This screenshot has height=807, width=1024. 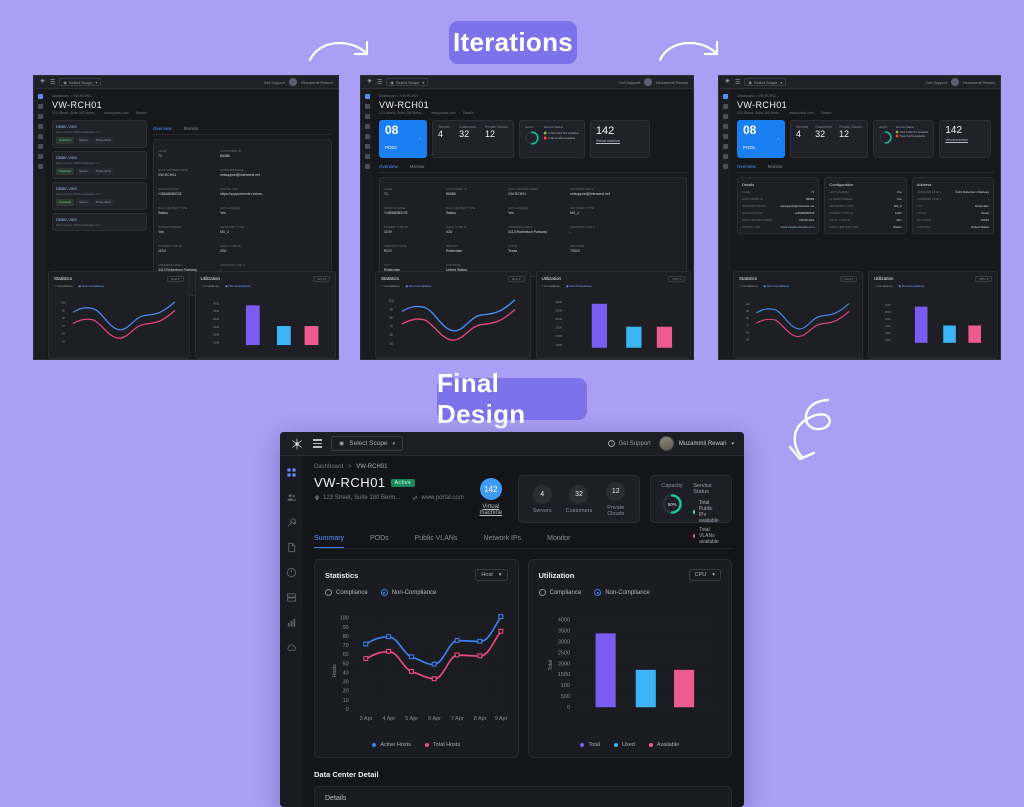 I want to click on tab-network-ips: Network IPs, so click(x=502, y=541).